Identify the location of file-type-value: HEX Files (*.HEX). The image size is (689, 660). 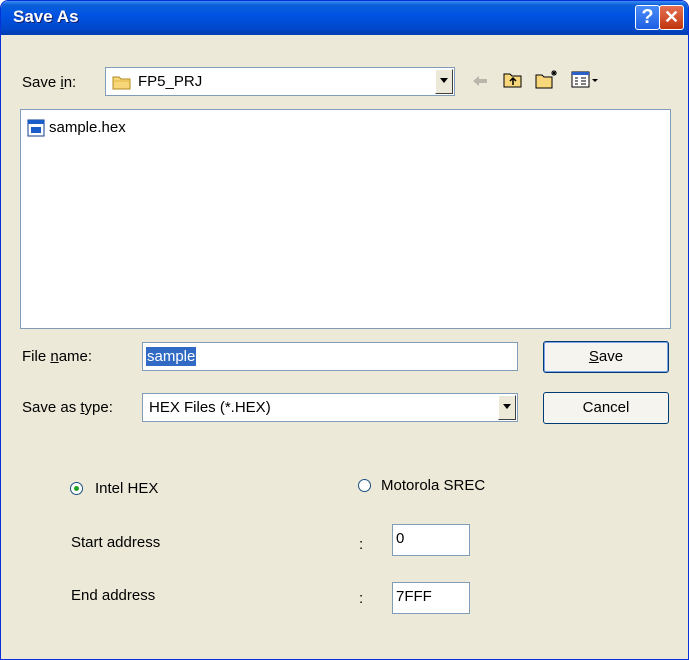
(210, 407).